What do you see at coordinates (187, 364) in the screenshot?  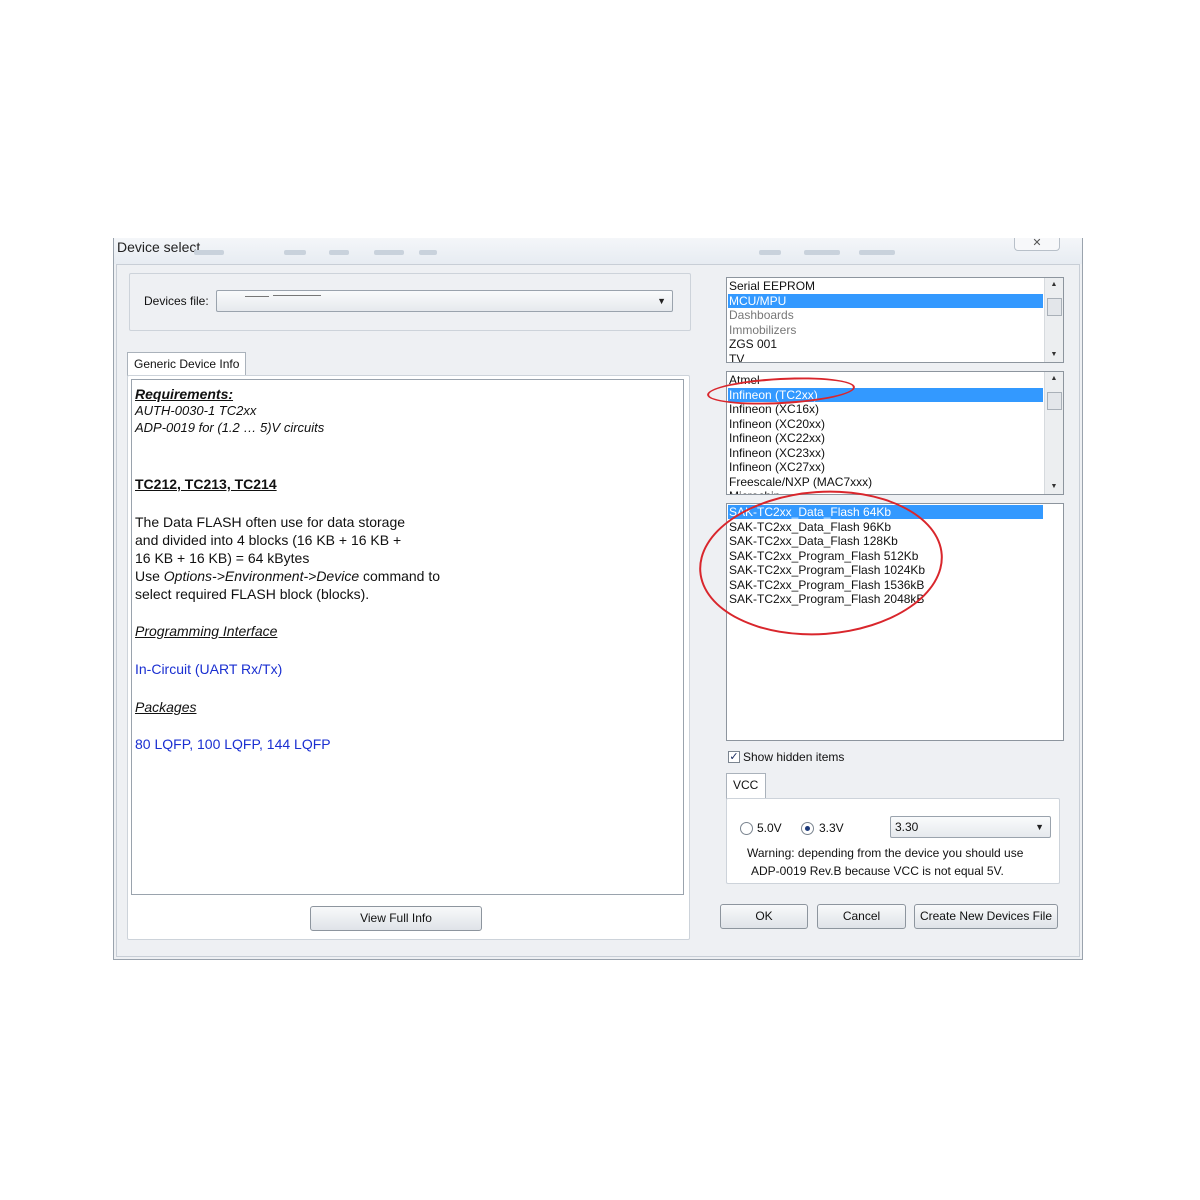 I see `tab-generic-device-info: Generic Device Info` at bounding box center [187, 364].